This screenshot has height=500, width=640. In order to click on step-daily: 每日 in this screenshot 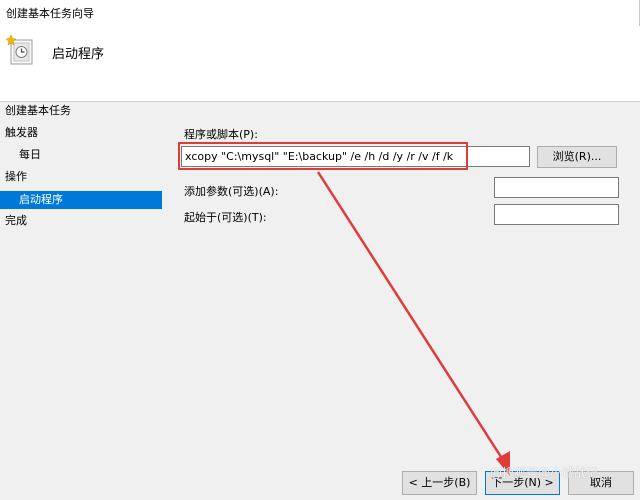, I will do `click(30, 155)`.